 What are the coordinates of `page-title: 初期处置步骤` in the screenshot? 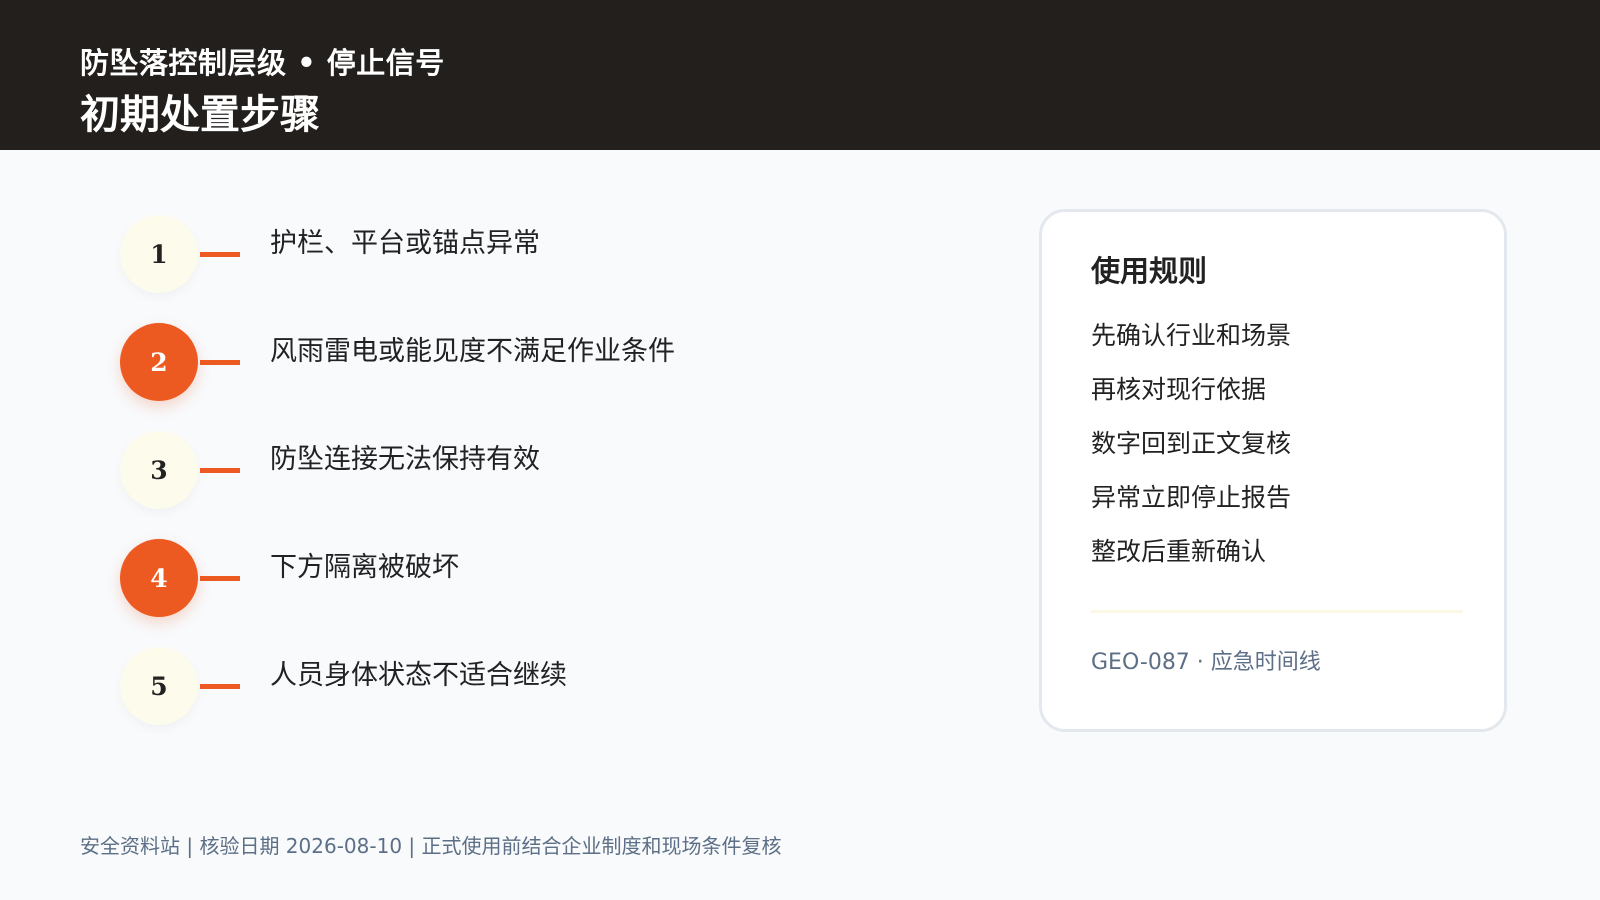 It's located at (200, 115).